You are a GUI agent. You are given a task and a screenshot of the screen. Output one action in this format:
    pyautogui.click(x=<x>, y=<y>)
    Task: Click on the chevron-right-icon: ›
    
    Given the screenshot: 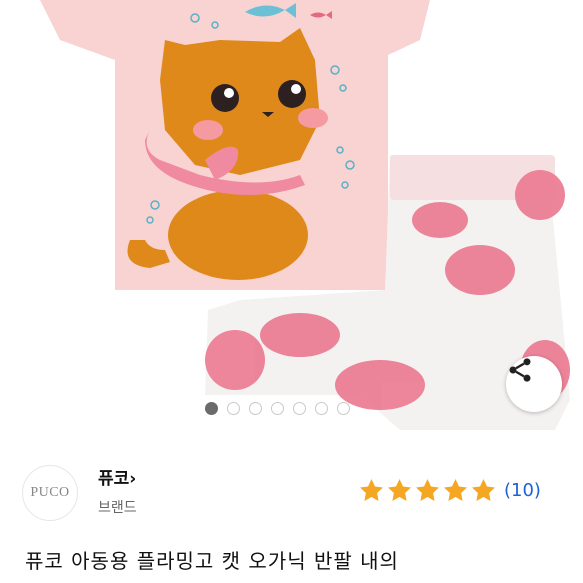 What is the action you would take?
    pyautogui.click(x=133, y=479)
    